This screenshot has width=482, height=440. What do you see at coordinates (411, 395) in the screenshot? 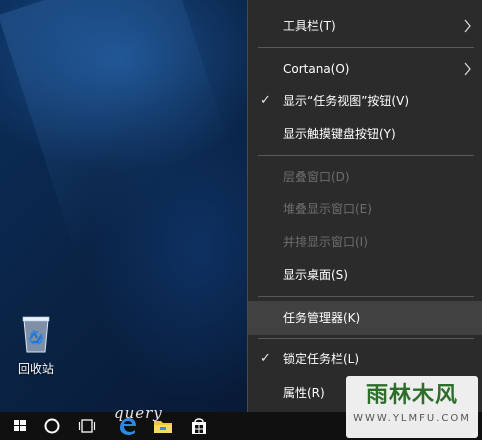
I see `watermark-title: 雨林木风` at bounding box center [411, 395].